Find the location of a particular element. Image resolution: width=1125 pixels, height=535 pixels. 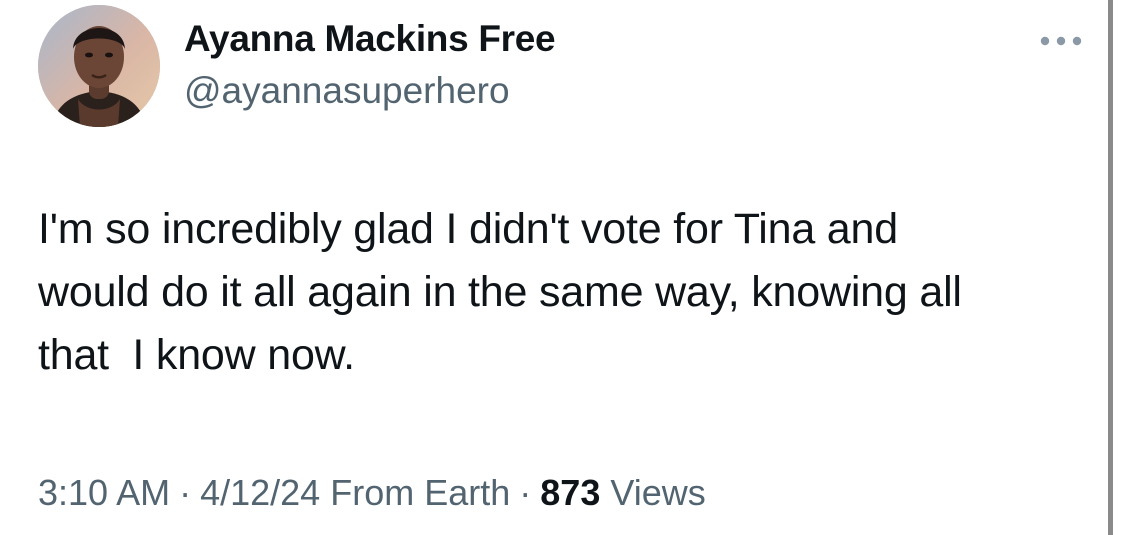

tweet-date: 4/12/24 is located at coordinates (260, 492).